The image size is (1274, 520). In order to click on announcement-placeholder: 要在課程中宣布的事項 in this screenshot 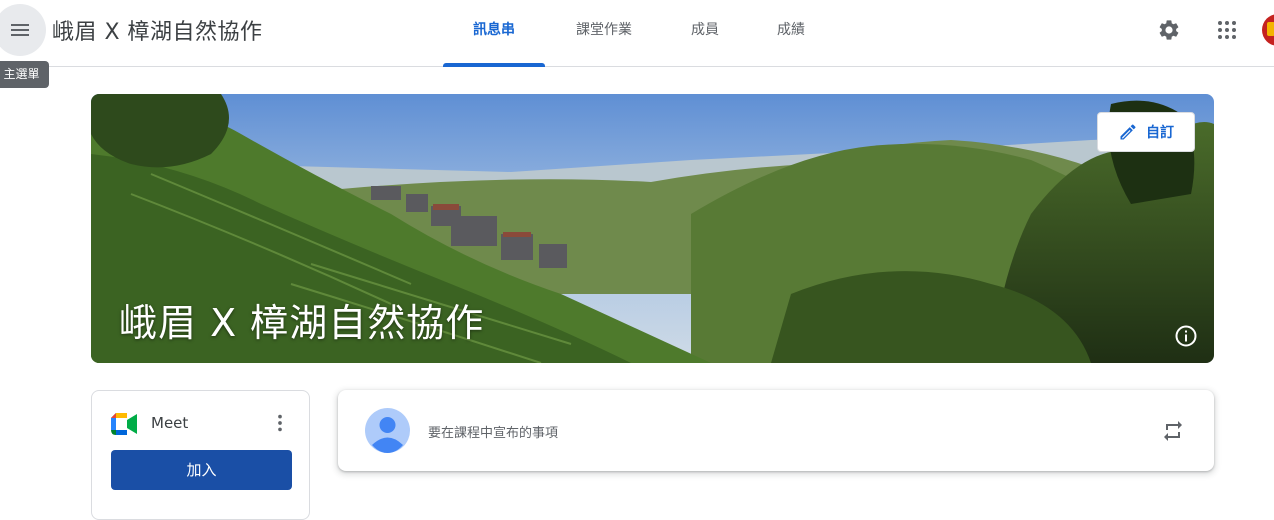, I will do `click(493, 431)`.